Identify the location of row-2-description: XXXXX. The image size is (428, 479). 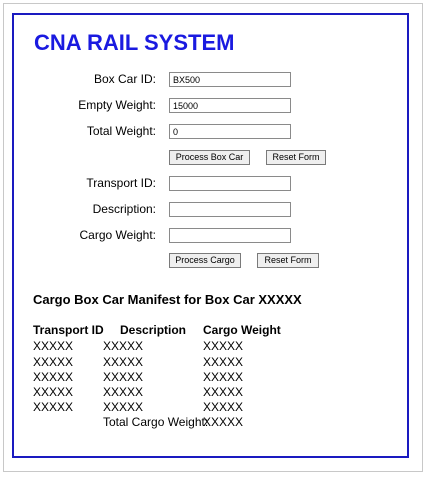
(123, 362).